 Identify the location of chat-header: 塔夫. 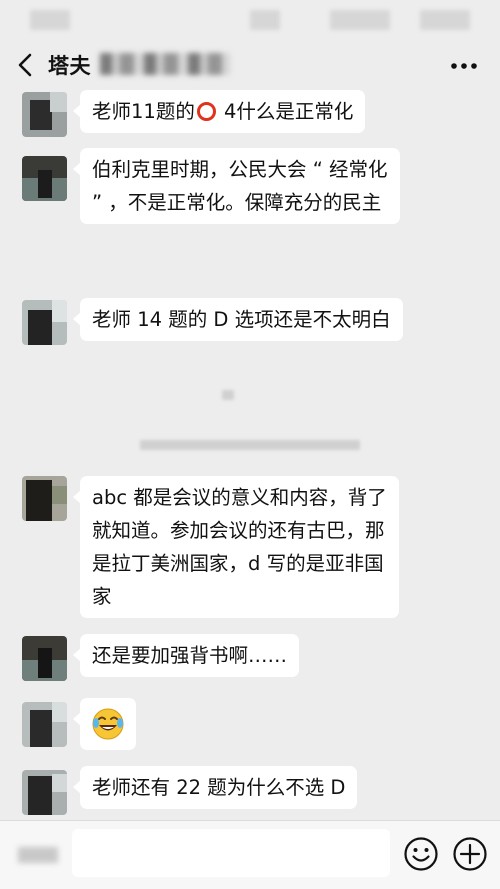
(250, 65).